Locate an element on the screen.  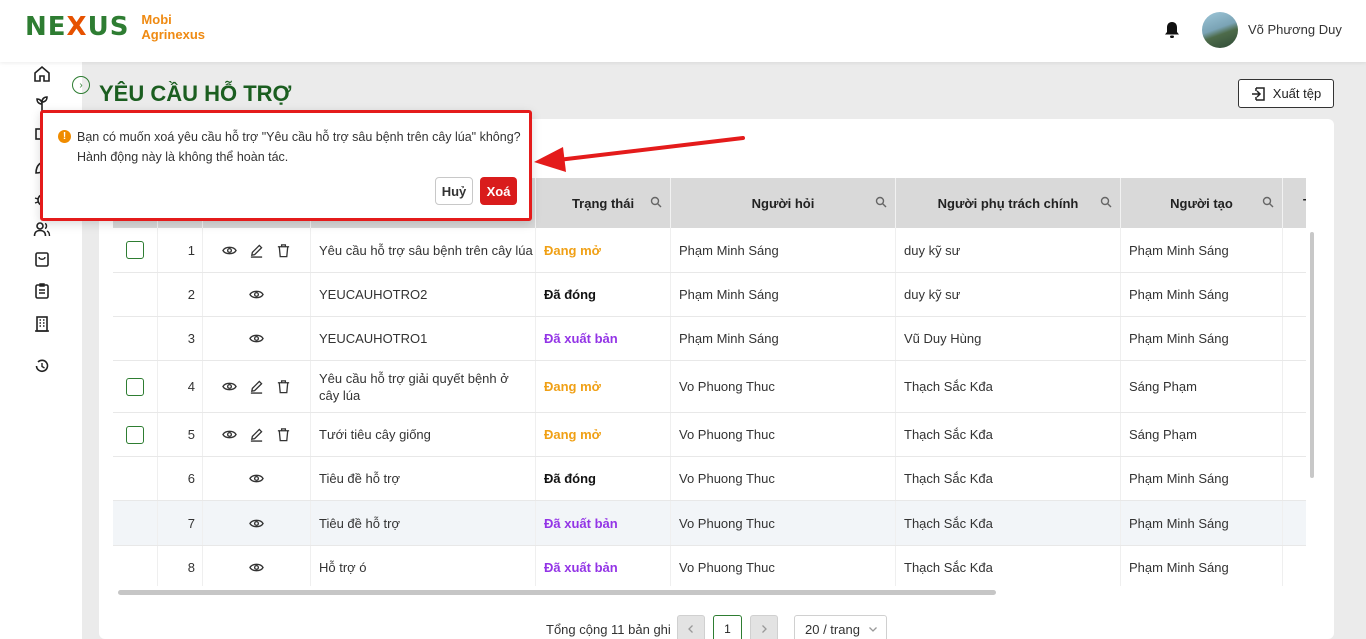
users-icon is located at coordinates (42, 229).